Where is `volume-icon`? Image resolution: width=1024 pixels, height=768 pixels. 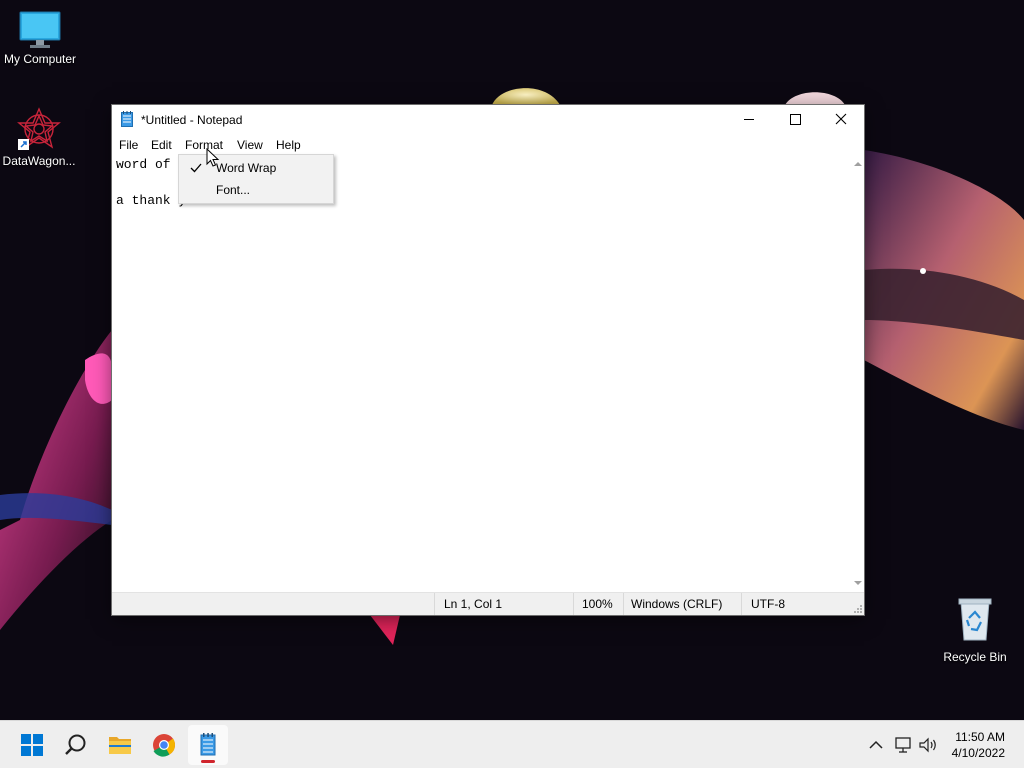
volume-icon is located at coordinates (929, 745).